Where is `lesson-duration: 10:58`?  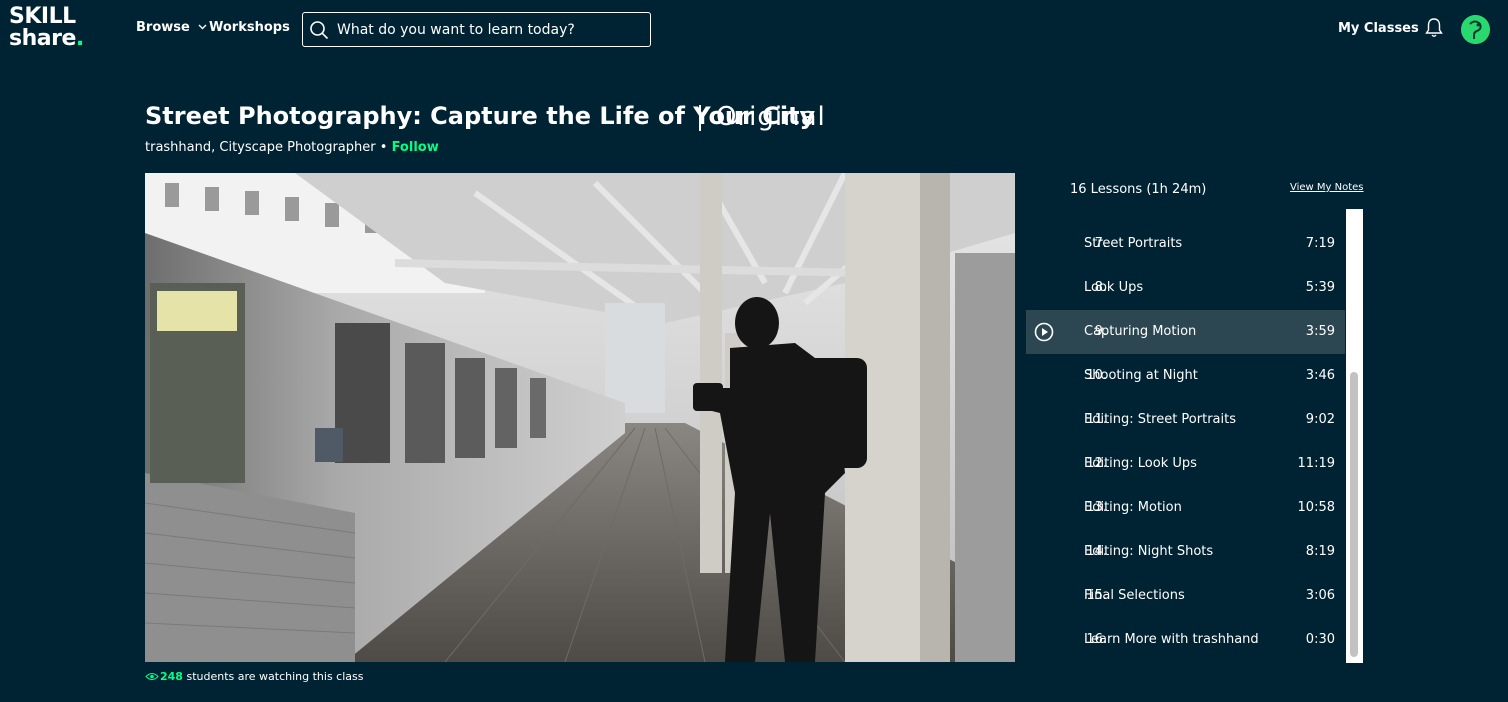 lesson-duration: 10:58 is located at coordinates (1316, 507).